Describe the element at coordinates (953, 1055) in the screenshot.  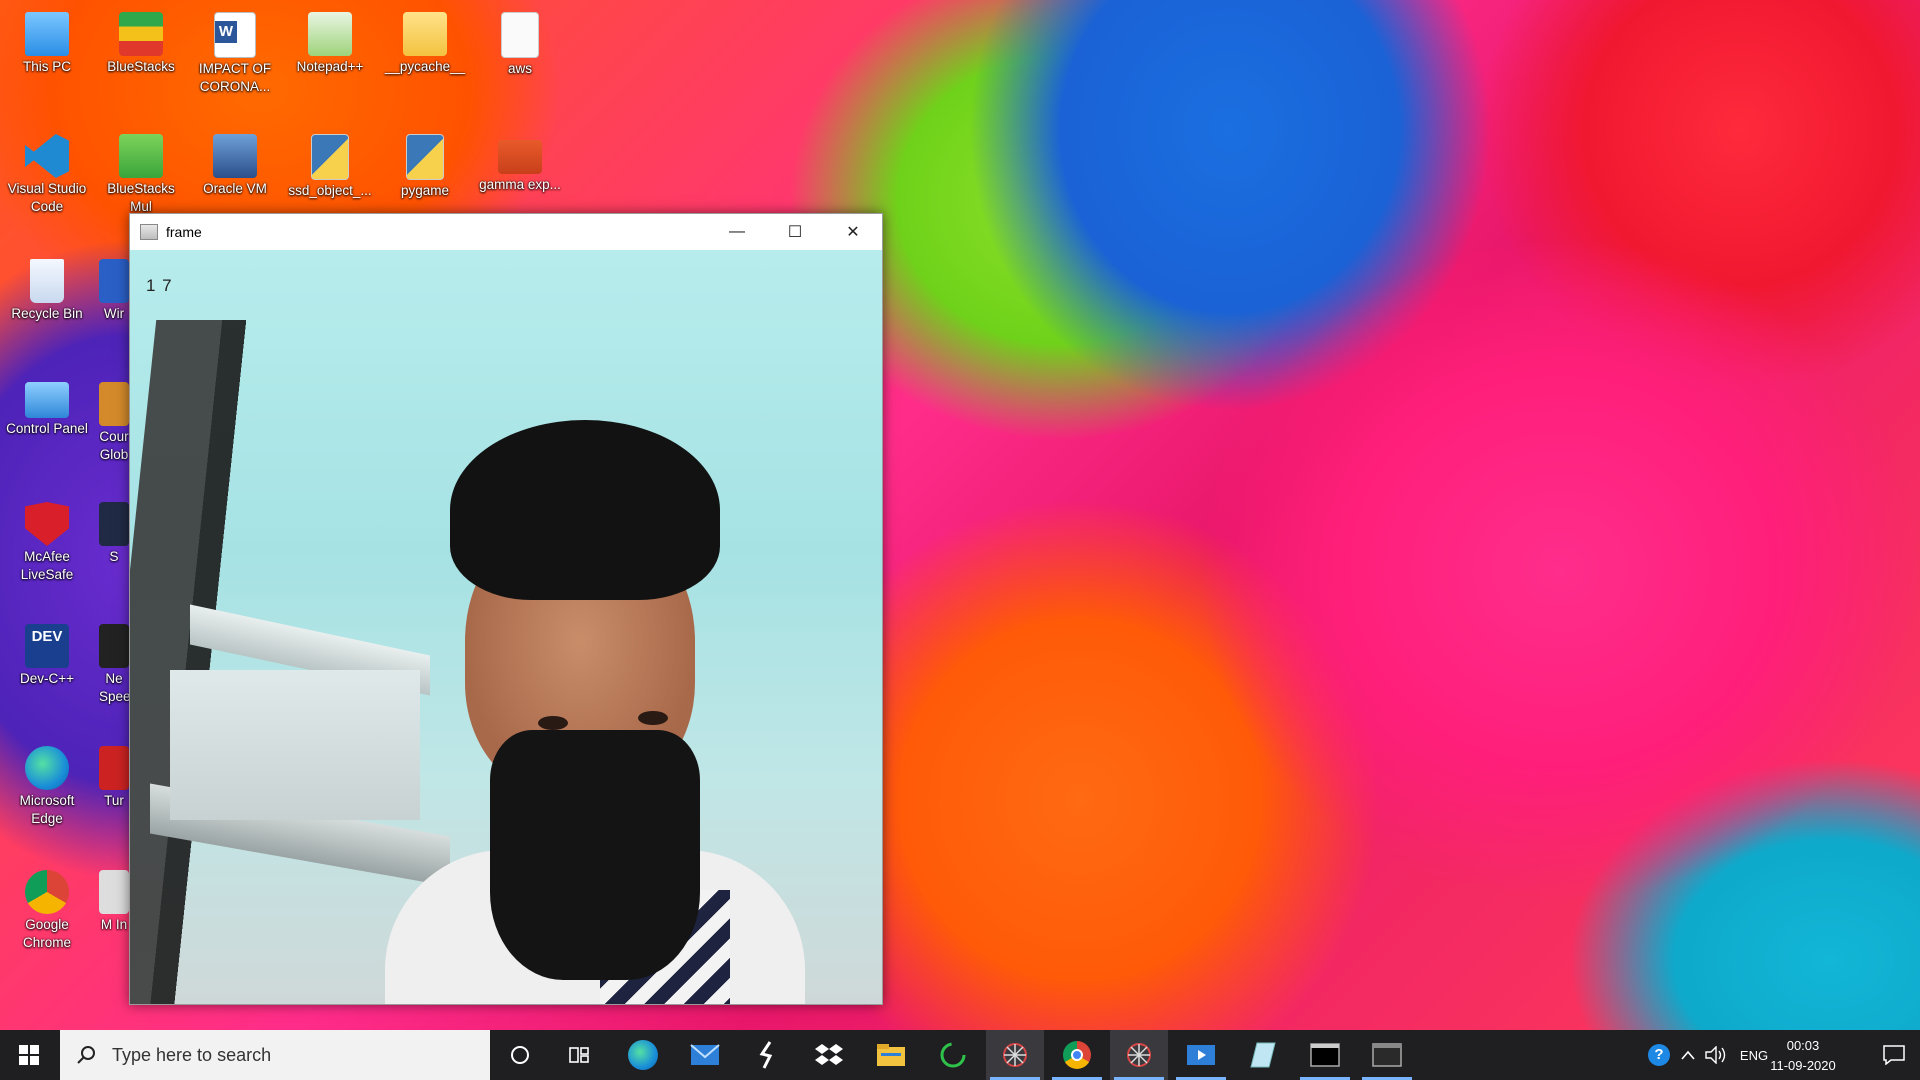
I see `taskbar-loader` at that location.